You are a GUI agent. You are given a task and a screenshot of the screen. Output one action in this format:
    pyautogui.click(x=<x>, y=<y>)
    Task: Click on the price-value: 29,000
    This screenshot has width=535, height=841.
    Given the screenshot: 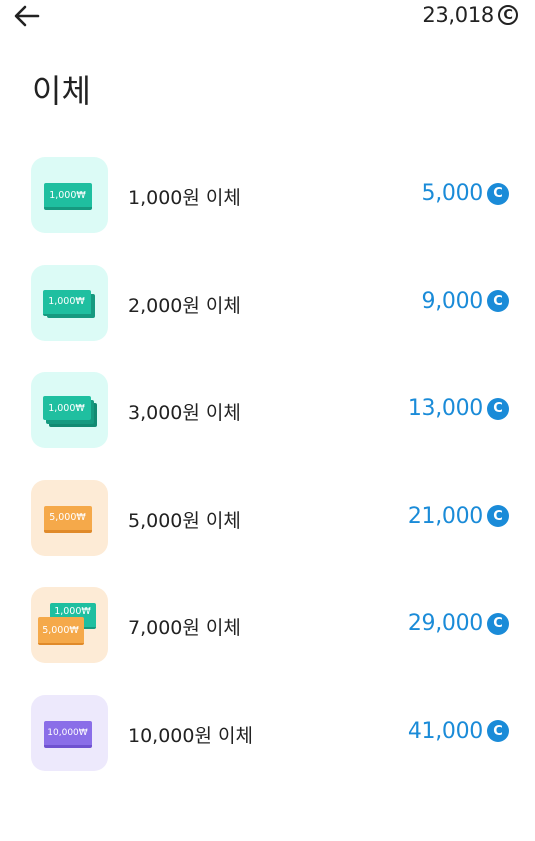 What is the action you would take?
    pyautogui.click(x=445, y=624)
    